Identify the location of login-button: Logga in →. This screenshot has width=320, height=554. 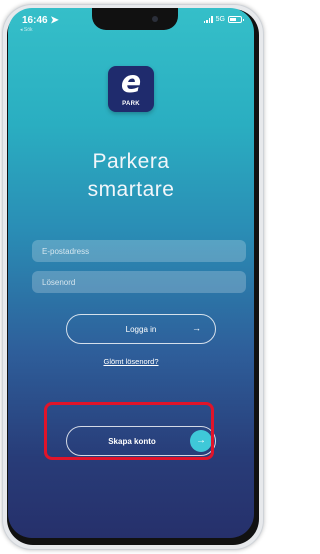
(141, 329).